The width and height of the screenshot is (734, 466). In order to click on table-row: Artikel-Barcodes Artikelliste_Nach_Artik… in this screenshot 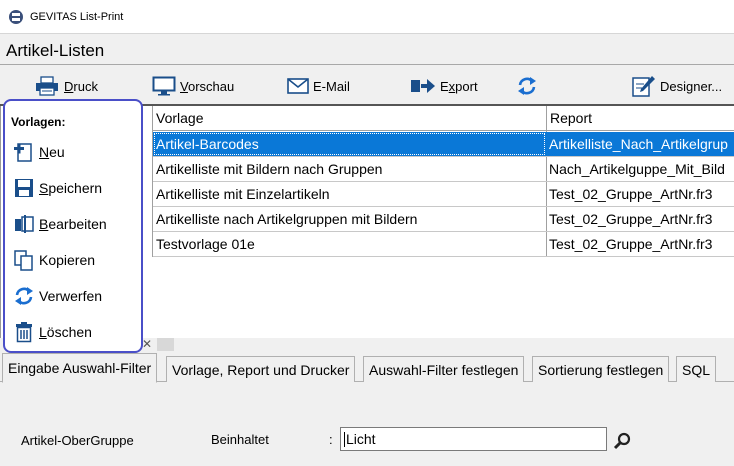, I will do `click(443, 144)`.